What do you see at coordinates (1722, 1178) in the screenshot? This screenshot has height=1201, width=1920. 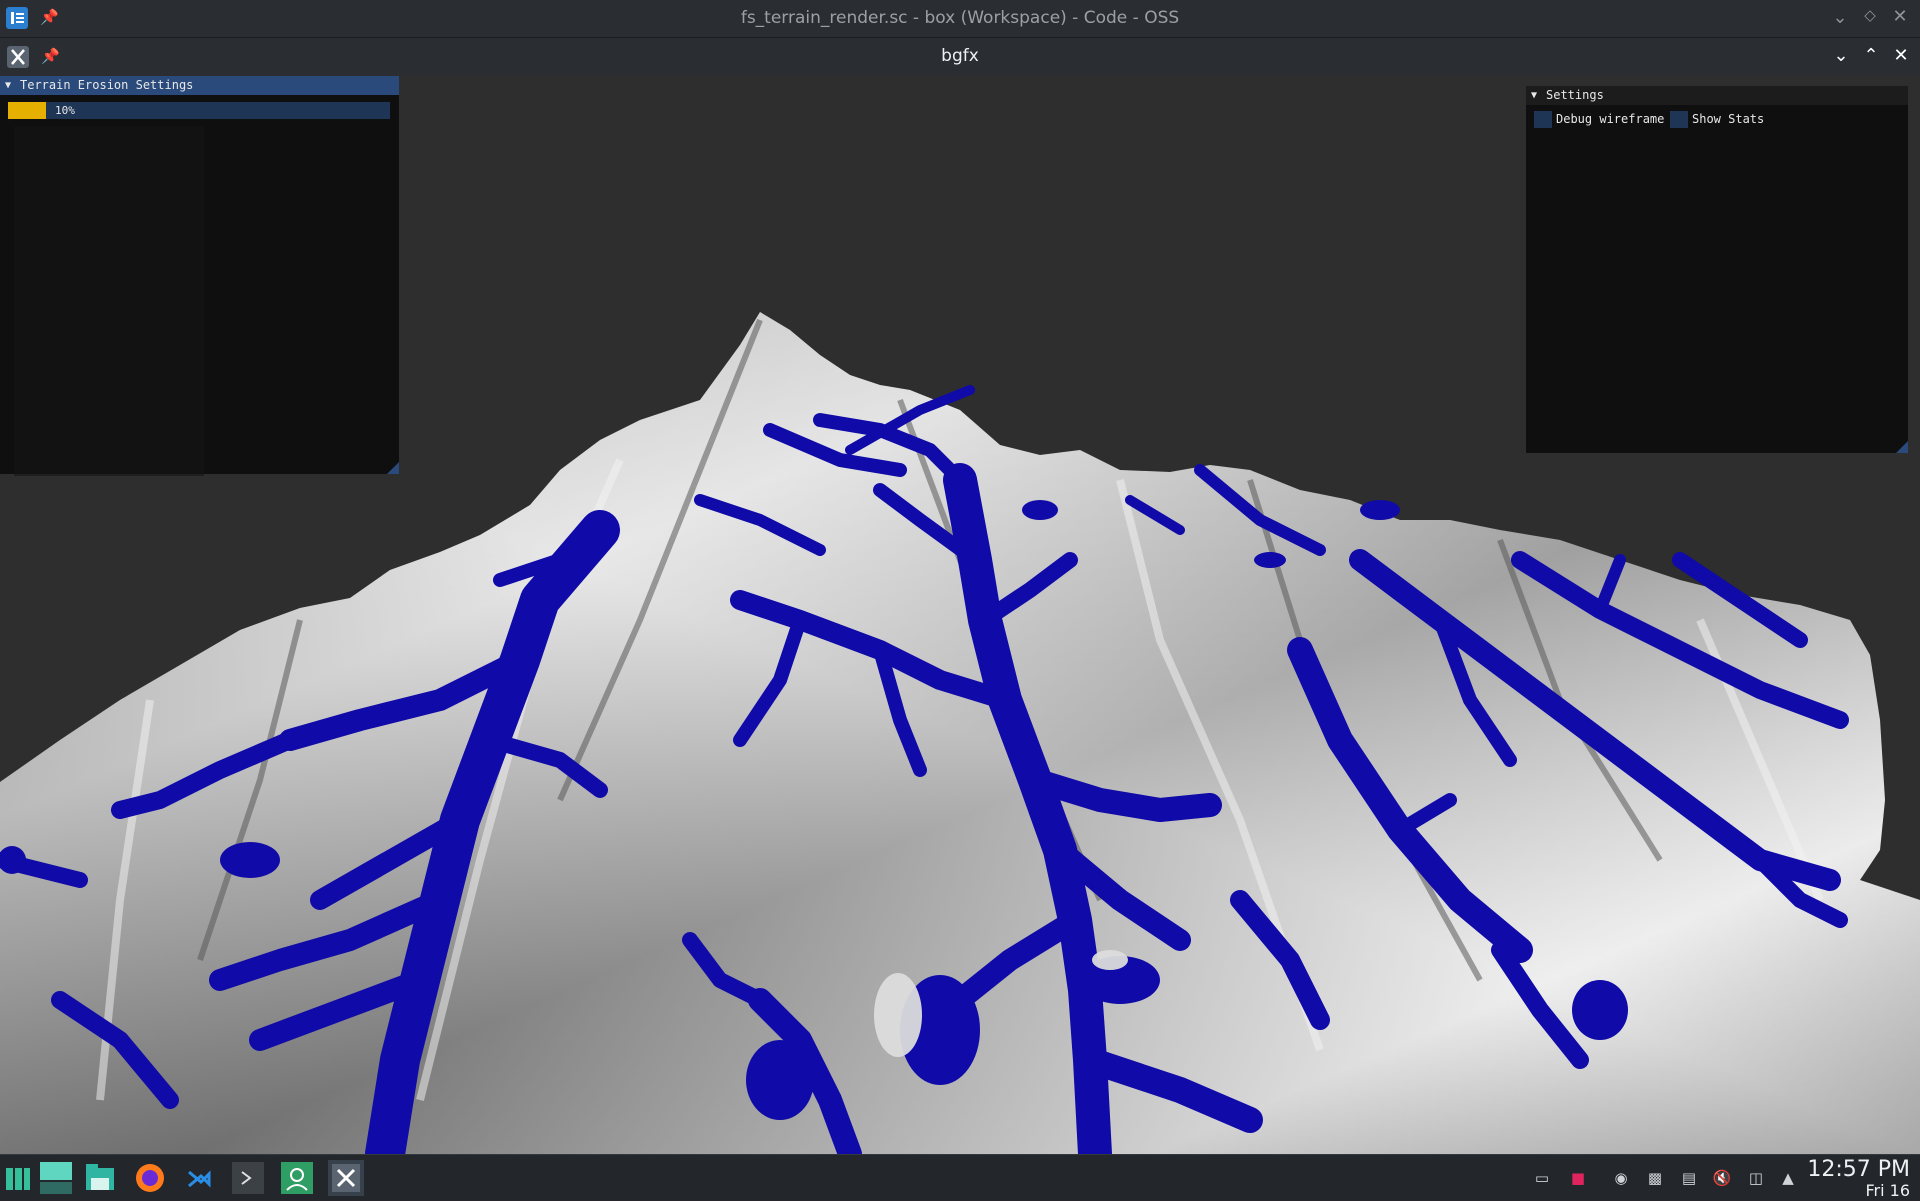 I see `volume-muted-icon: 🔇` at bounding box center [1722, 1178].